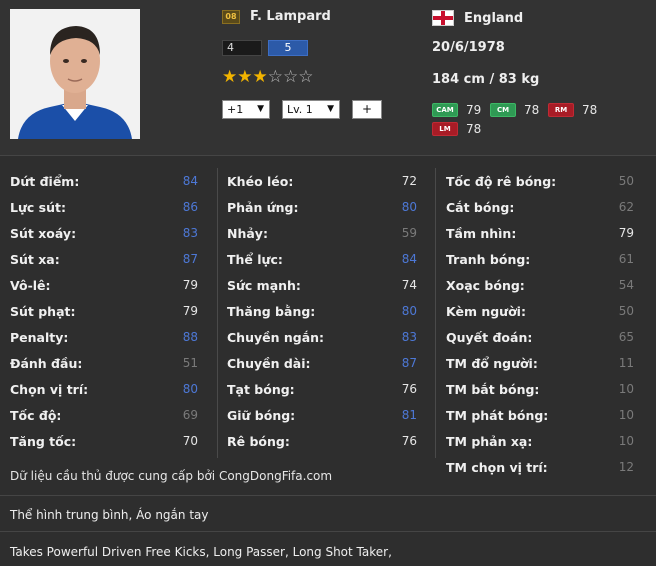  Describe the element at coordinates (540, 337) in the screenshot. I see `stat-row: Quyết đoán: 65` at that location.